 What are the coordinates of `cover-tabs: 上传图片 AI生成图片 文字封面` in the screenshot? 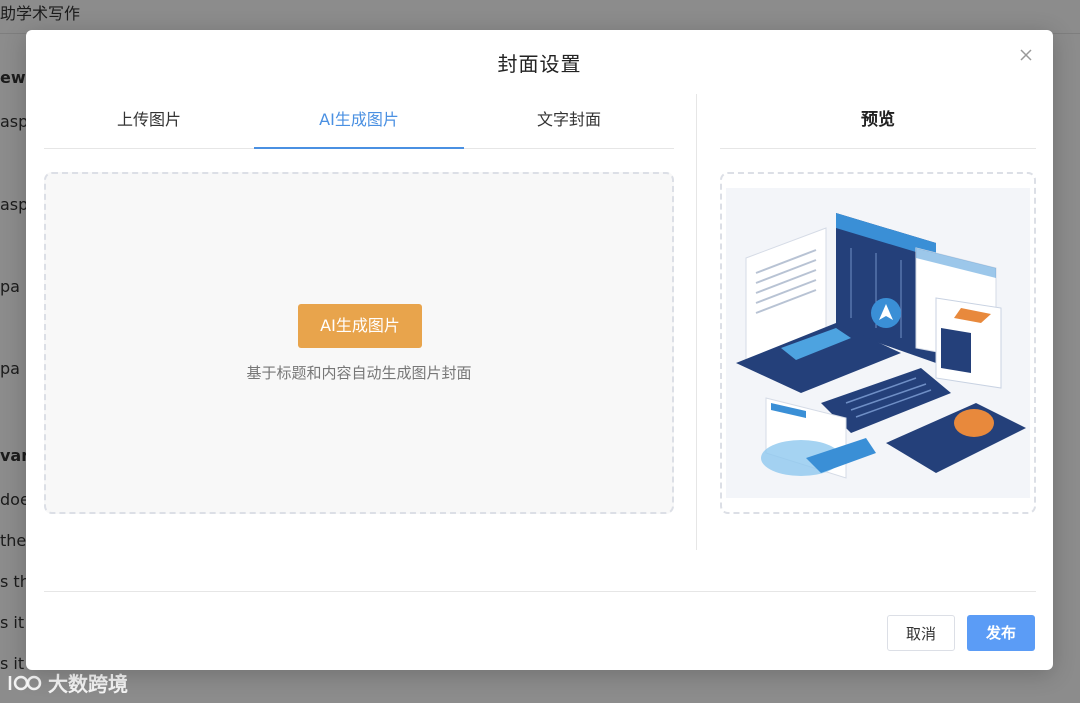 It's located at (359, 123).